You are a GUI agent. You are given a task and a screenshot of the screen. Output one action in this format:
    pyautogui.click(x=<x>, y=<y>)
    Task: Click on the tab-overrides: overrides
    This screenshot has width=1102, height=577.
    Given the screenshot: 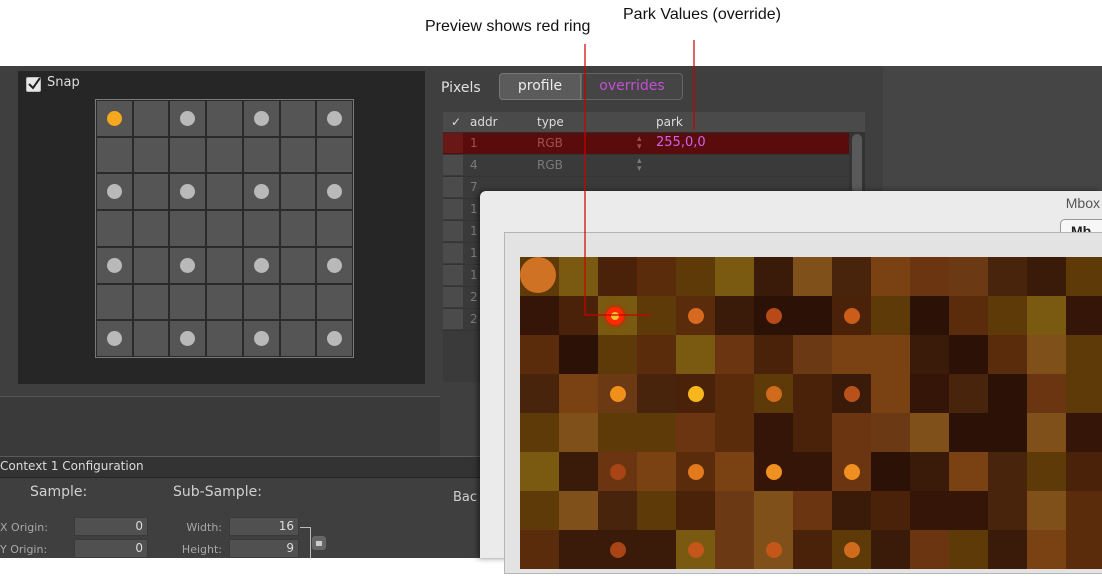 What is the action you would take?
    pyautogui.click(x=632, y=86)
    